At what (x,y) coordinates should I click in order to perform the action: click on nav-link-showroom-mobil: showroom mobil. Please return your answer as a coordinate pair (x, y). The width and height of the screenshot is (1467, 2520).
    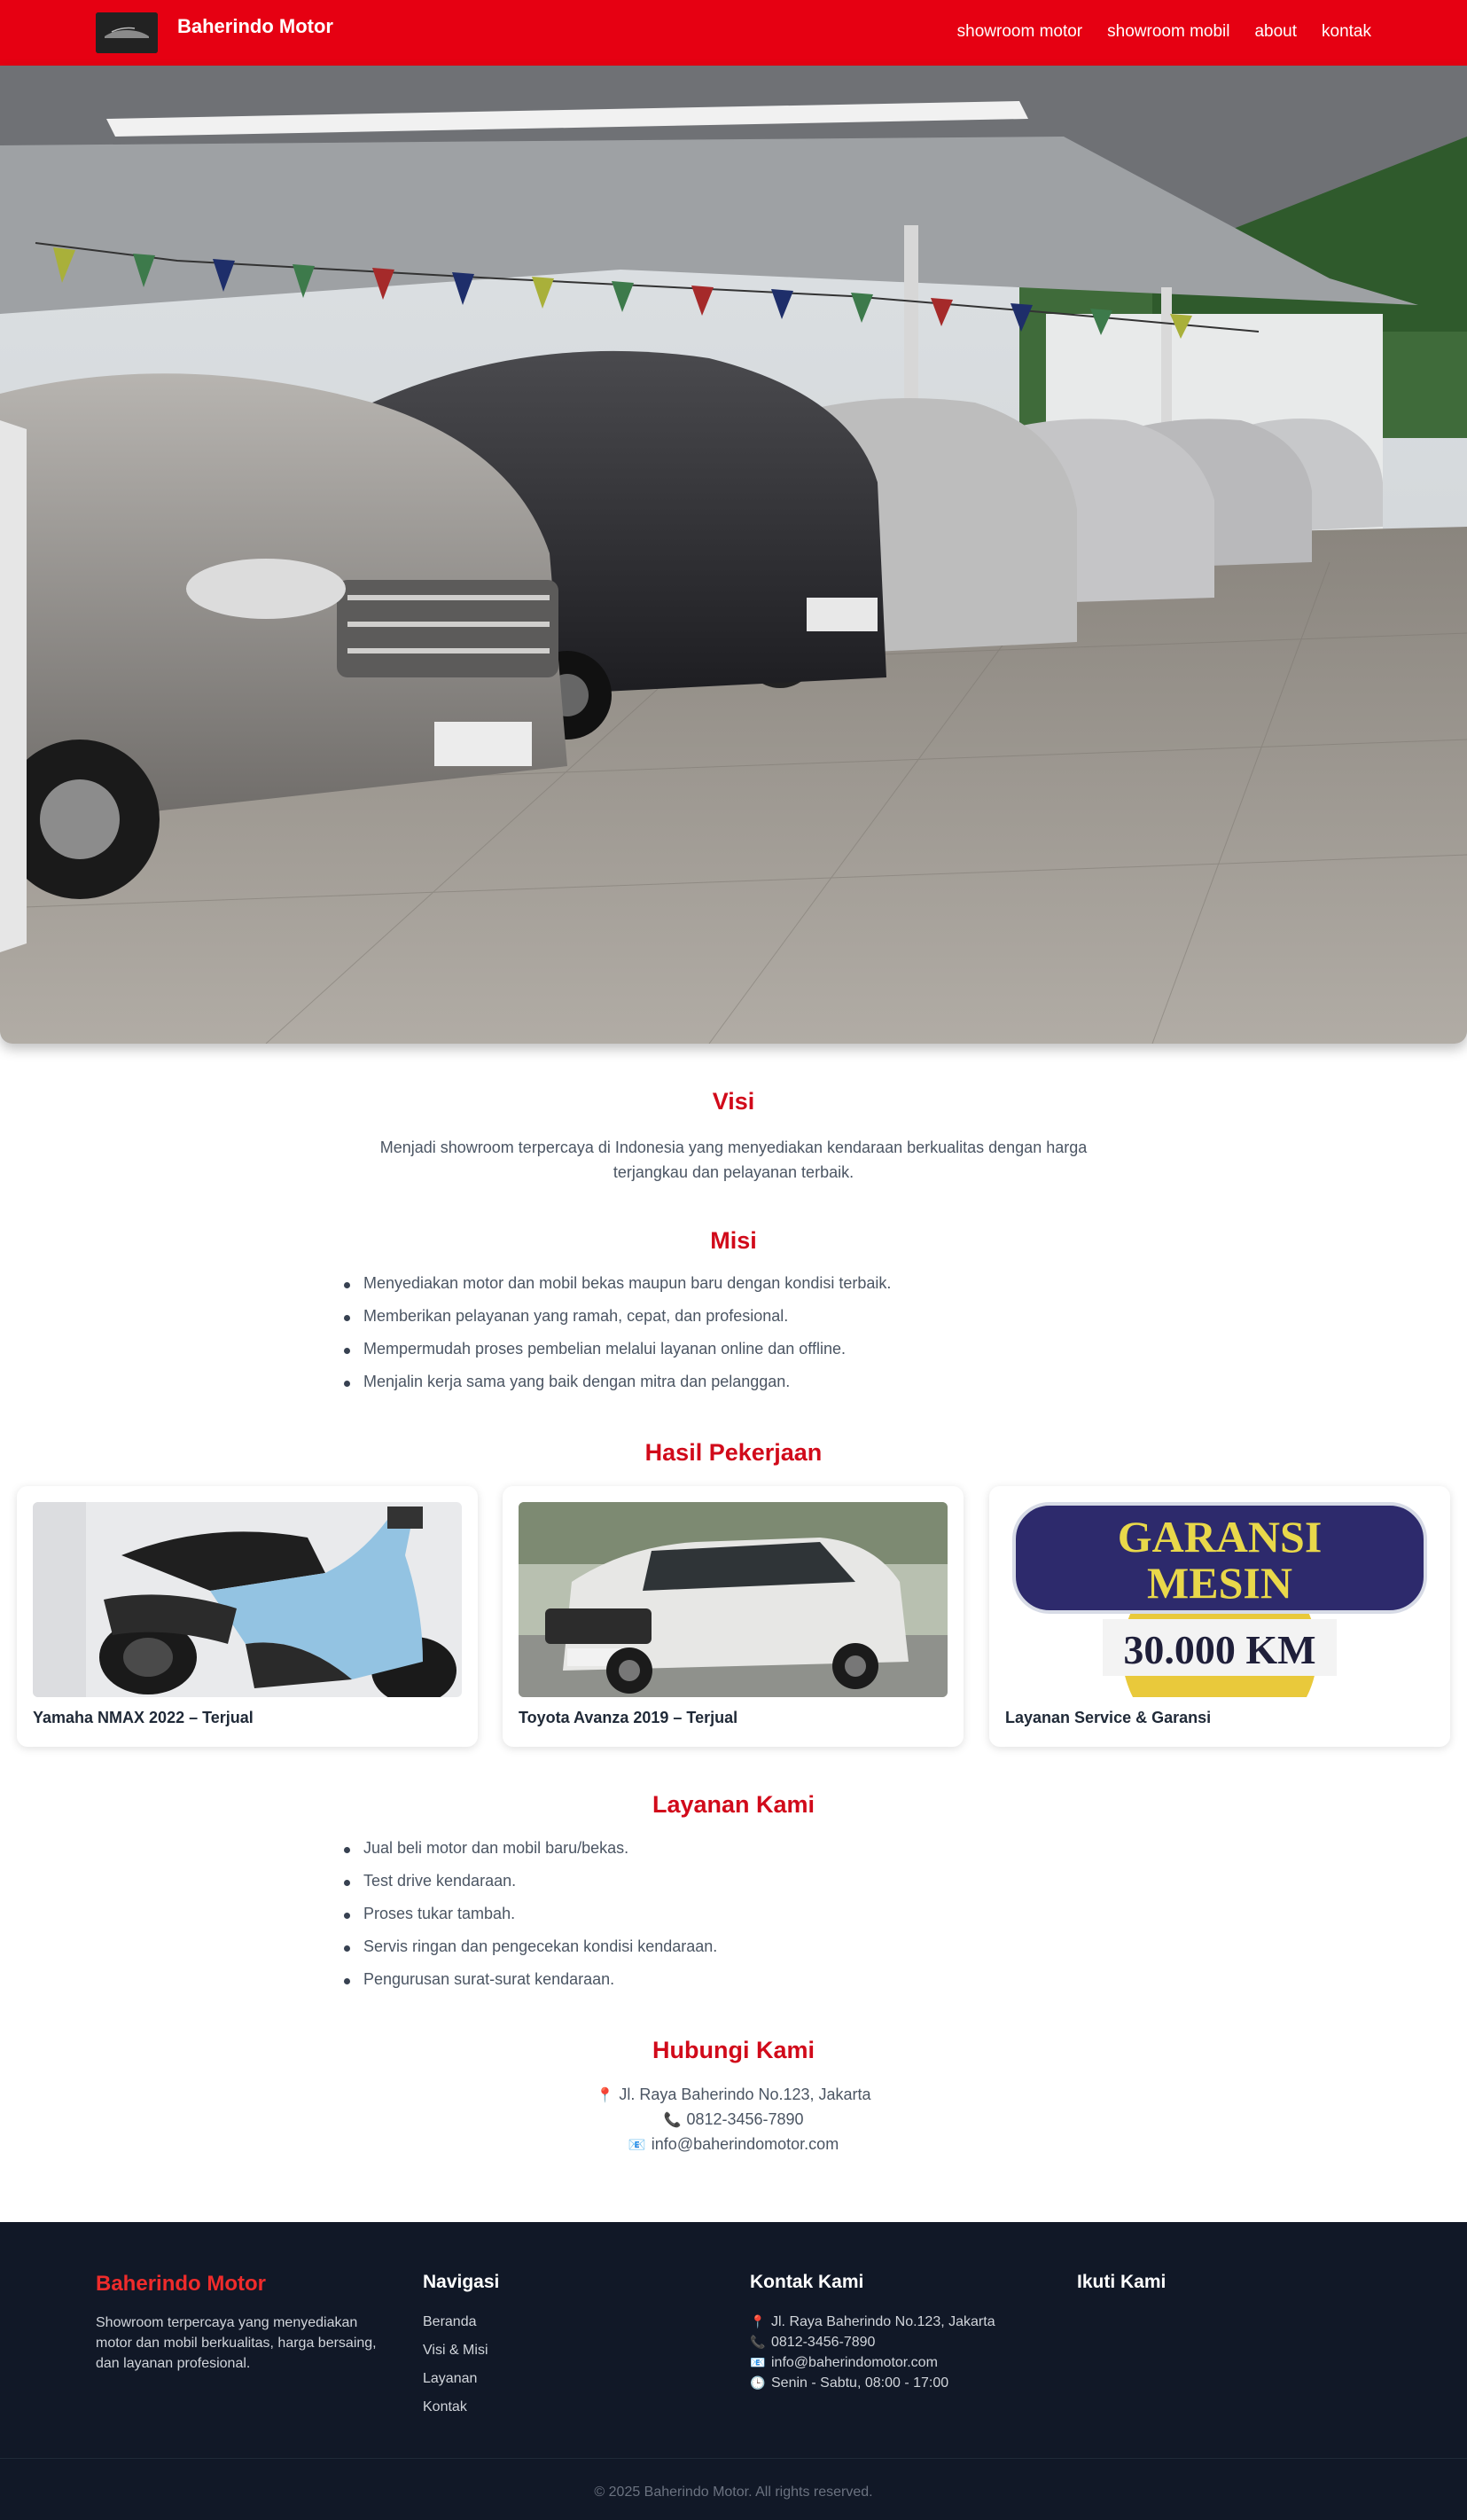
    Looking at the image, I should click on (1168, 32).